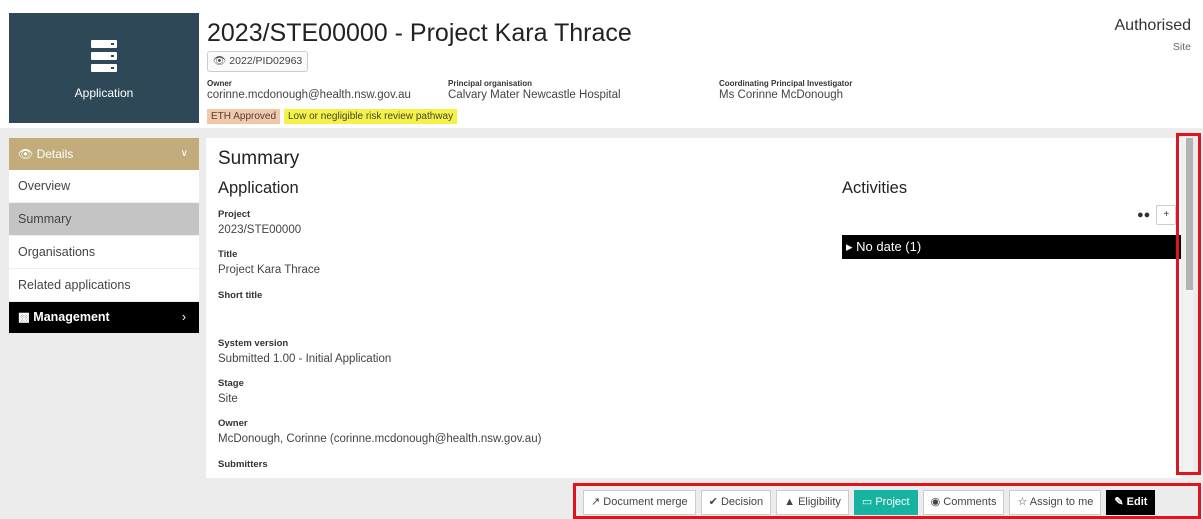 The height and width of the screenshot is (519, 1203). What do you see at coordinates (228, 254) in the screenshot?
I see `field-title-label: Title` at bounding box center [228, 254].